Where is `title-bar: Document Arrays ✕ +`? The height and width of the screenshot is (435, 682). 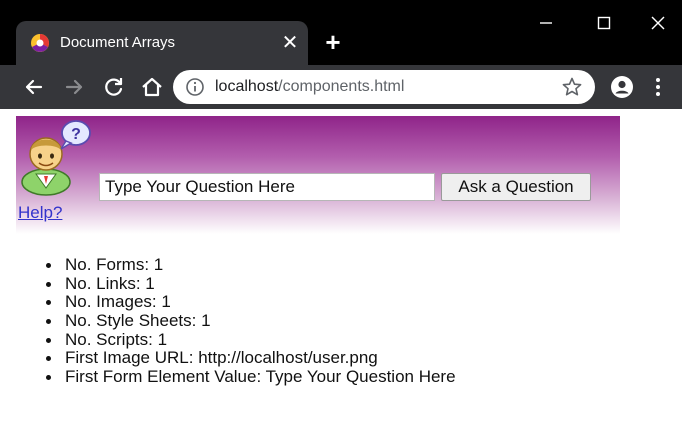 title-bar: Document Arrays ✕ + is located at coordinates (341, 32).